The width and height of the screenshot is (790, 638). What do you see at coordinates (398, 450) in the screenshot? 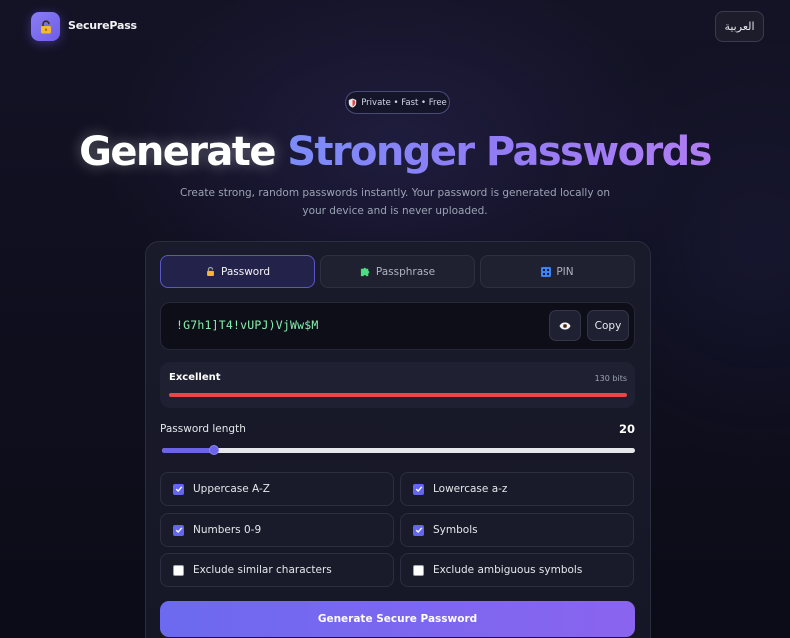
I see `length-slider` at bounding box center [398, 450].